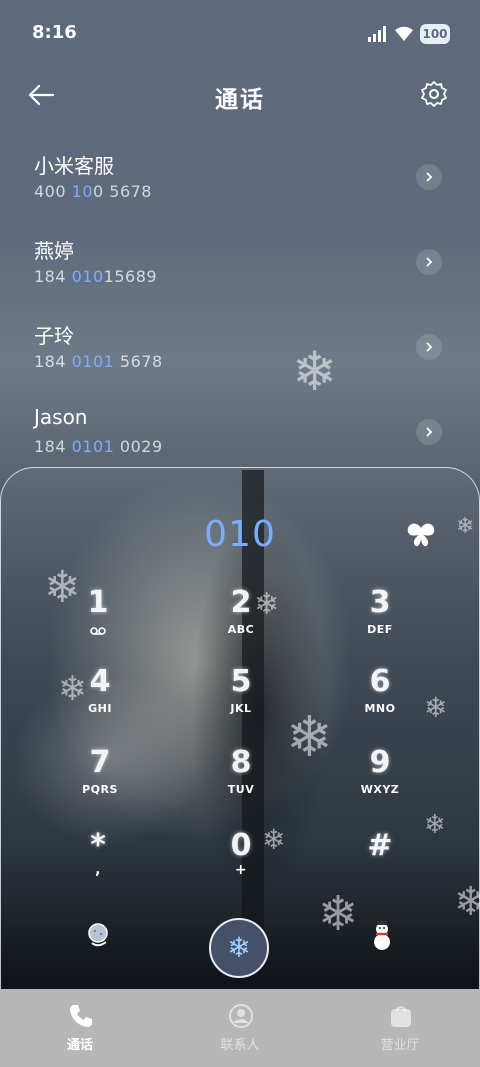 This screenshot has height=1067, width=480. I want to click on gear-icon, so click(434, 94).